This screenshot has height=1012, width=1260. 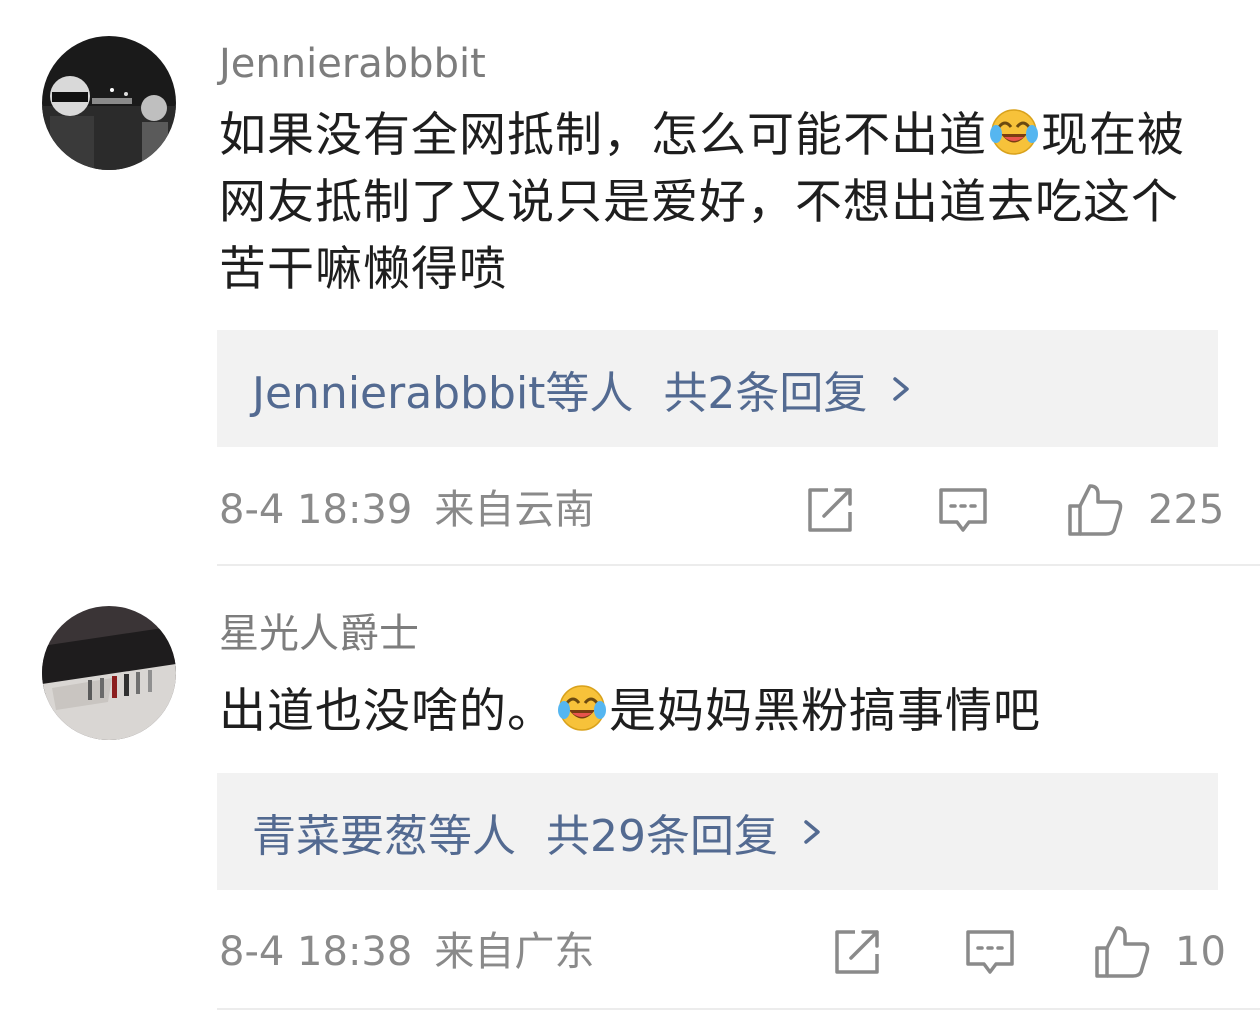 I want to click on comment-text: 出道也没啥的。 是妈妈黑粉搞事情吧, so click(x=711, y=711).